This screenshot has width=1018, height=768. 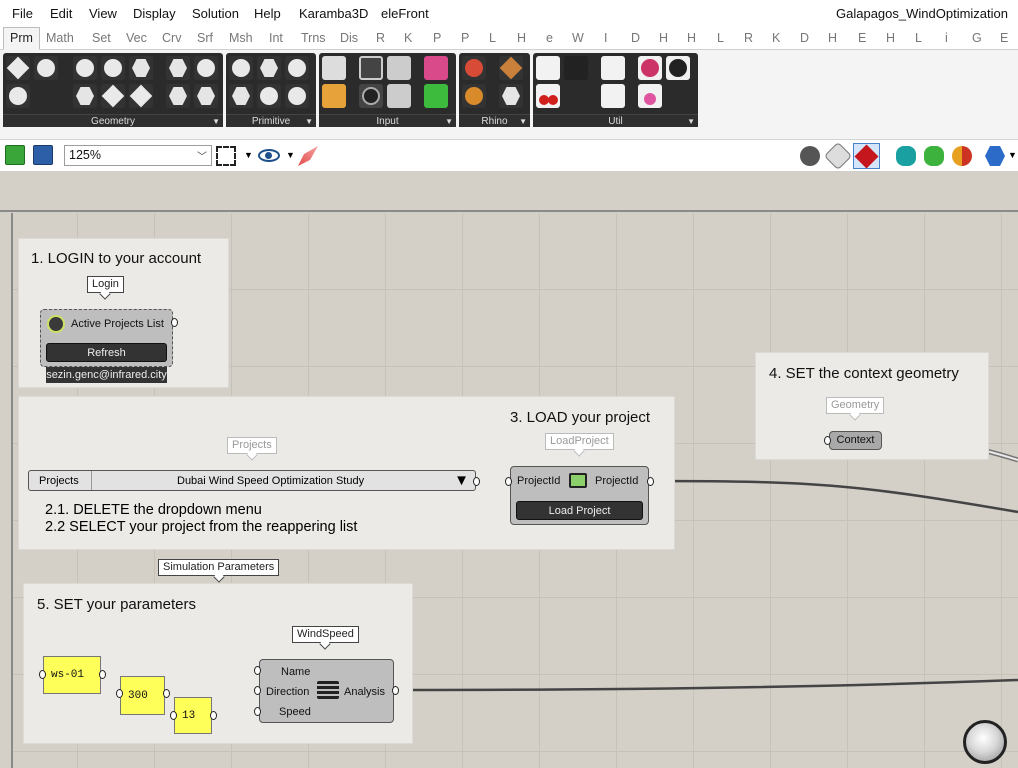 I want to click on panel-speed: 13, so click(x=193, y=715).